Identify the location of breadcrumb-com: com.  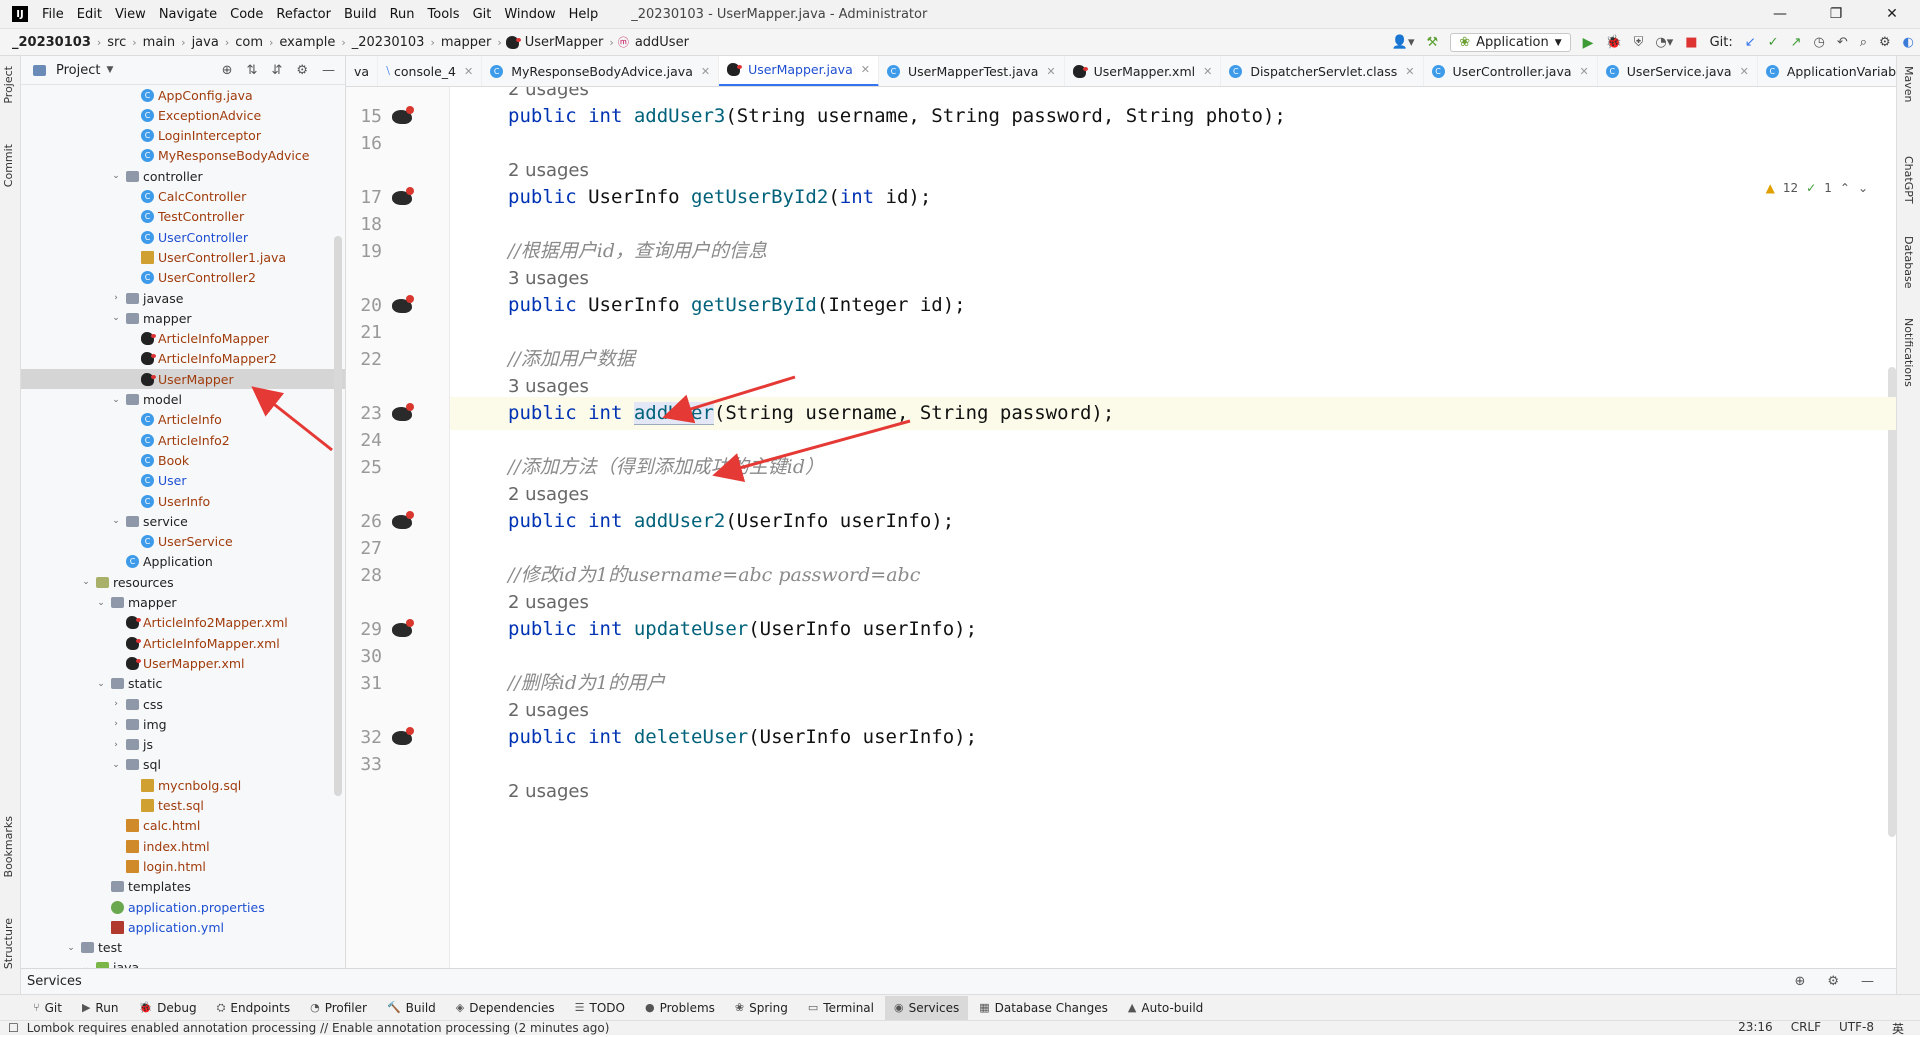
(249, 42).